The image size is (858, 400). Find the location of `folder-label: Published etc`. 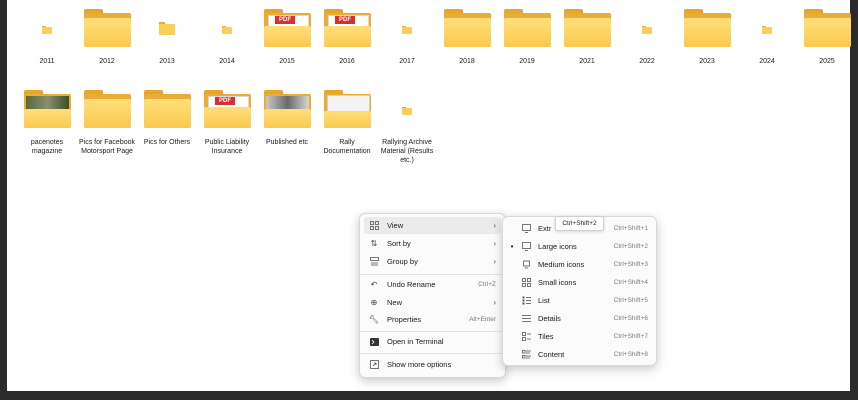

folder-label: Published etc is located at coordinates (287, 142).